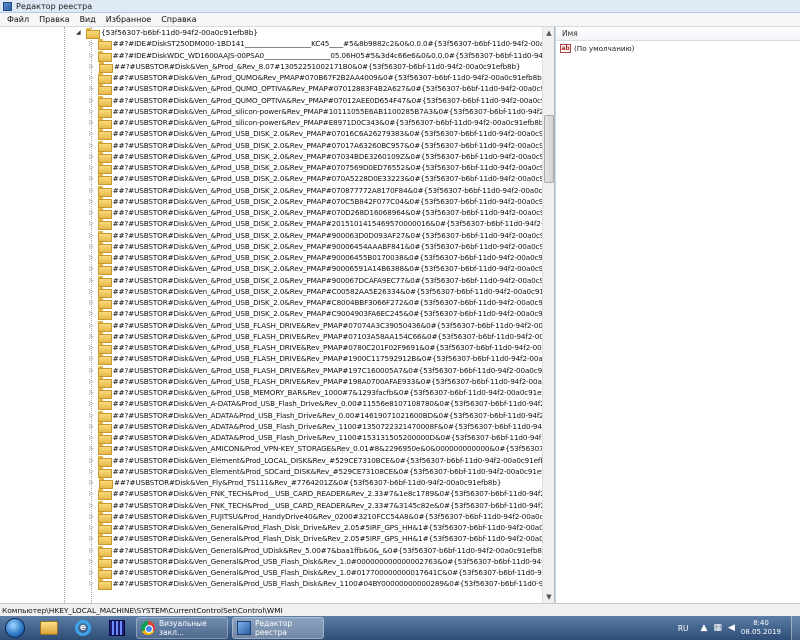  I want to click on value-row-default: ab (По умолчанию), so click(678, 48).